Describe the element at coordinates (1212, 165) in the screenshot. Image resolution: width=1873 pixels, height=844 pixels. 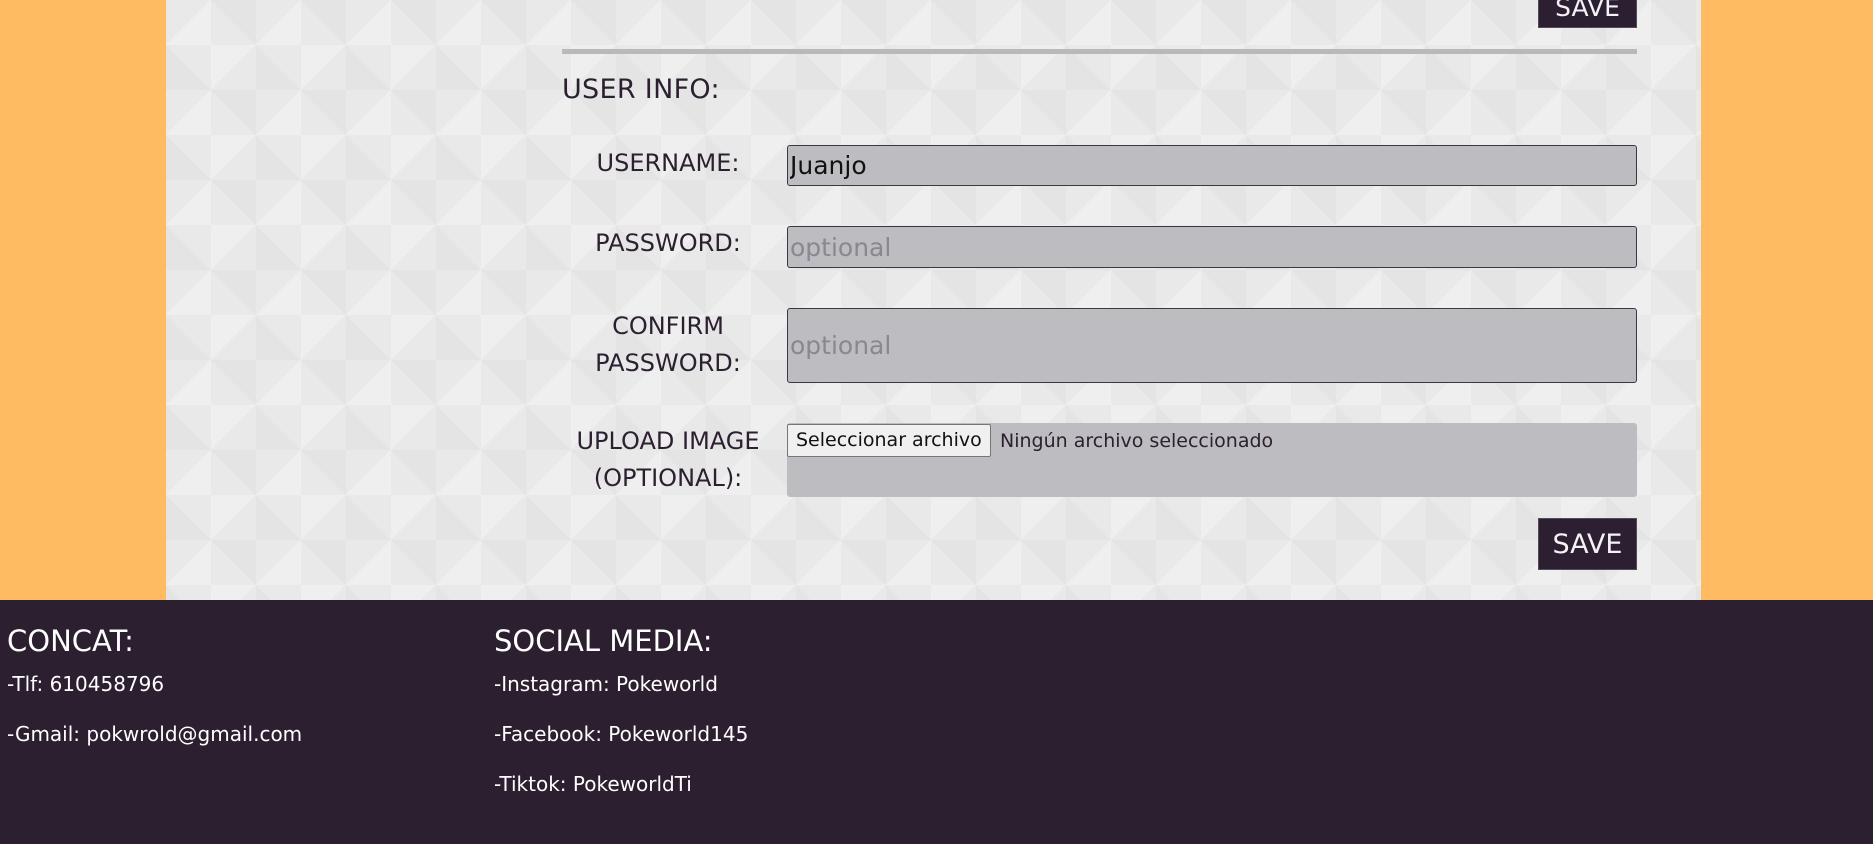
I see `username-input` at that location.